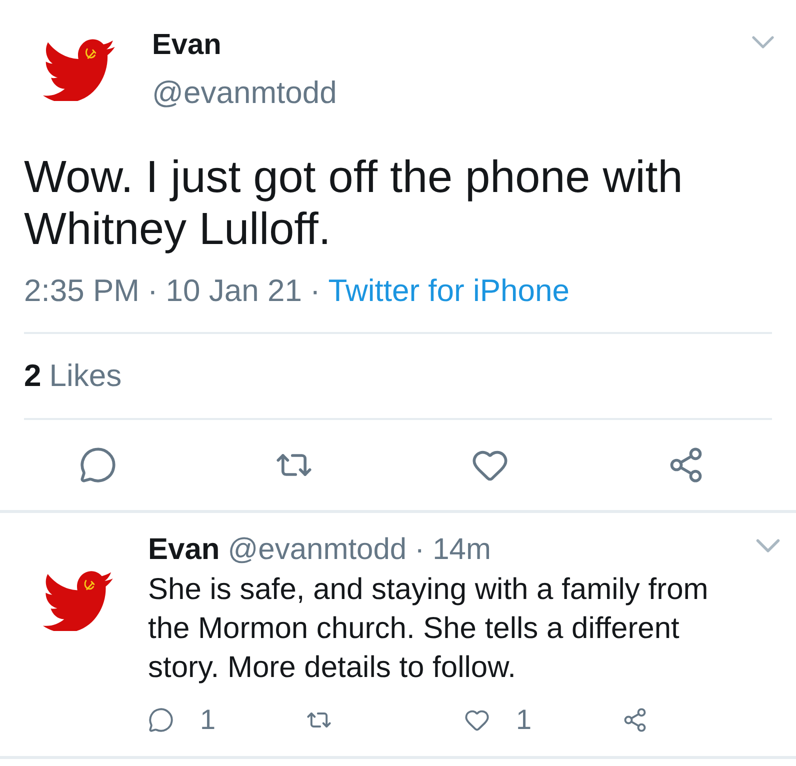  What do you see at coordinates (85, 375) in the screenshot?
I see `likes-label: Likes` at bounding box center [85, 375].